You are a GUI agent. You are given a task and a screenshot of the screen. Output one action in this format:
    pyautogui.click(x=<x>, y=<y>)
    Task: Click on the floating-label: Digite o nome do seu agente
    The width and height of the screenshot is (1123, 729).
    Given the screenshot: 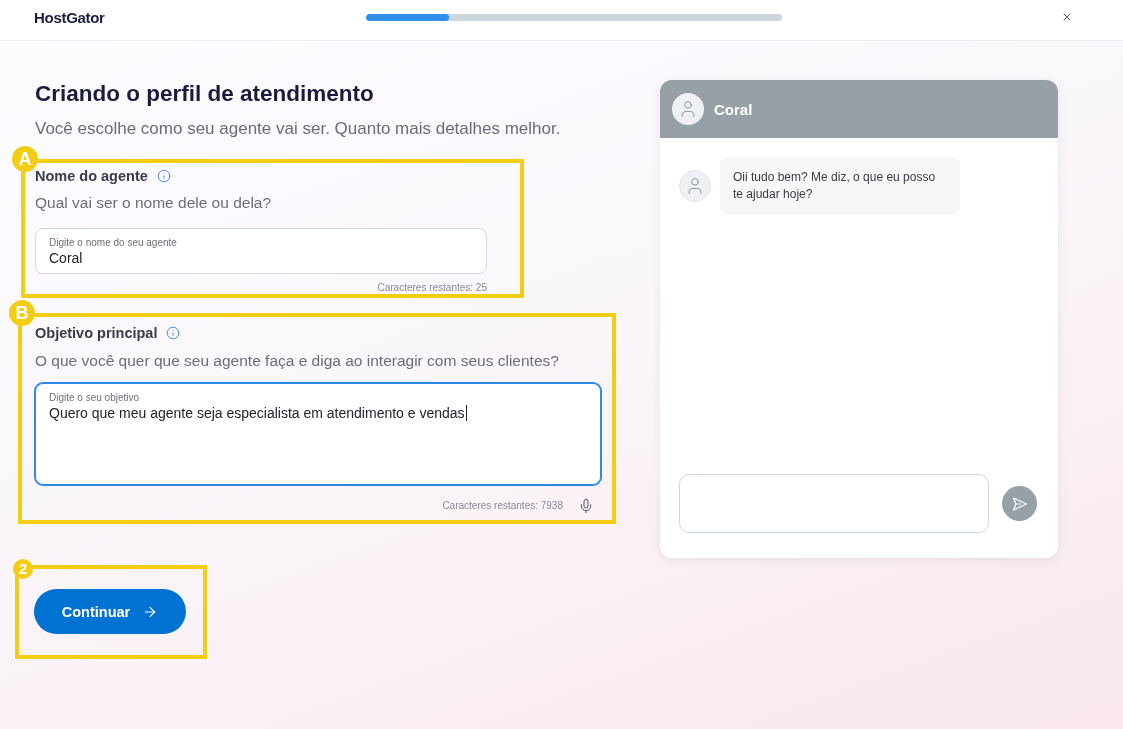 What is the action you would take?
    pyautogui.click(x=113, y=243)
    